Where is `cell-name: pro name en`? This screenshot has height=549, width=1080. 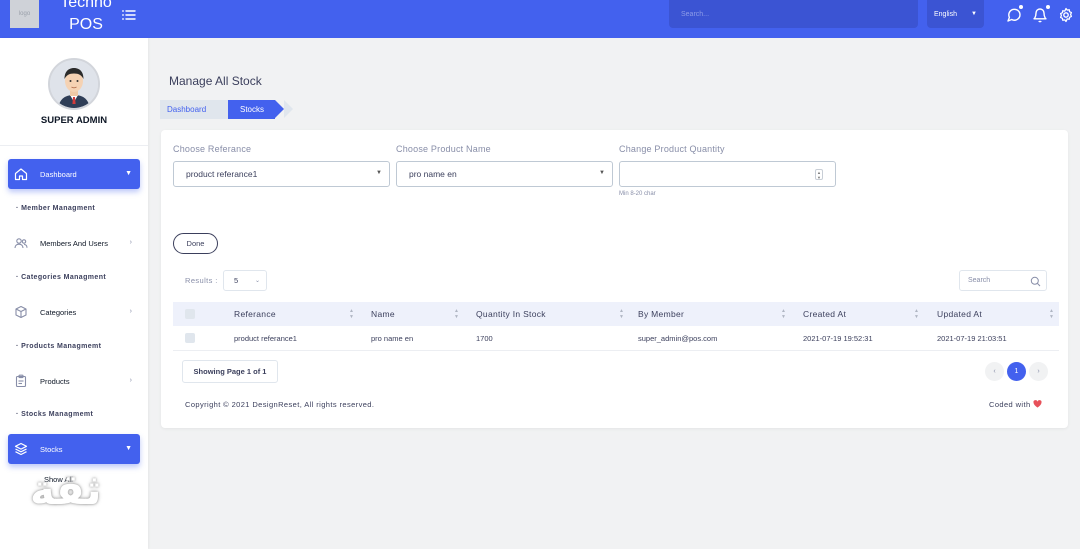
cell-name: pro name en is located at coordinates (392, 338).